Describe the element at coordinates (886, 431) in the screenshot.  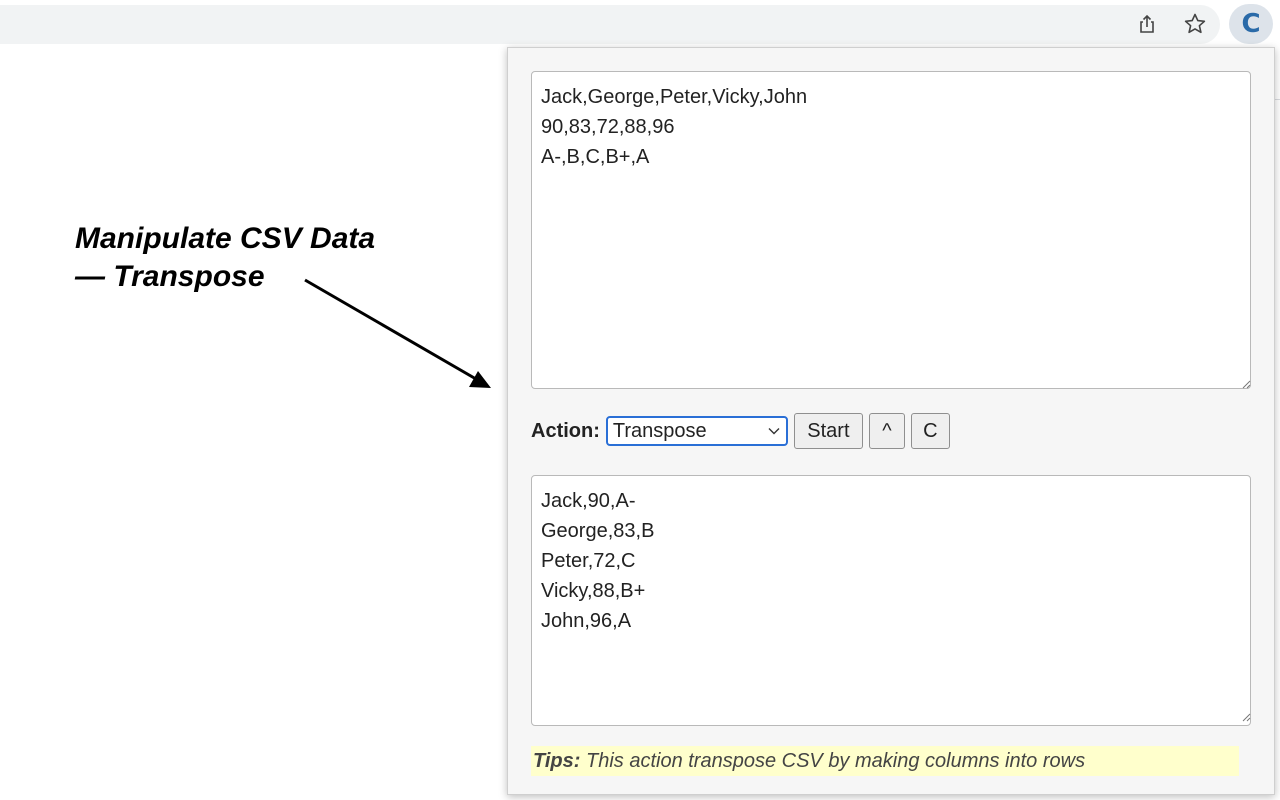
I see `move-up-button: ^` at that location.